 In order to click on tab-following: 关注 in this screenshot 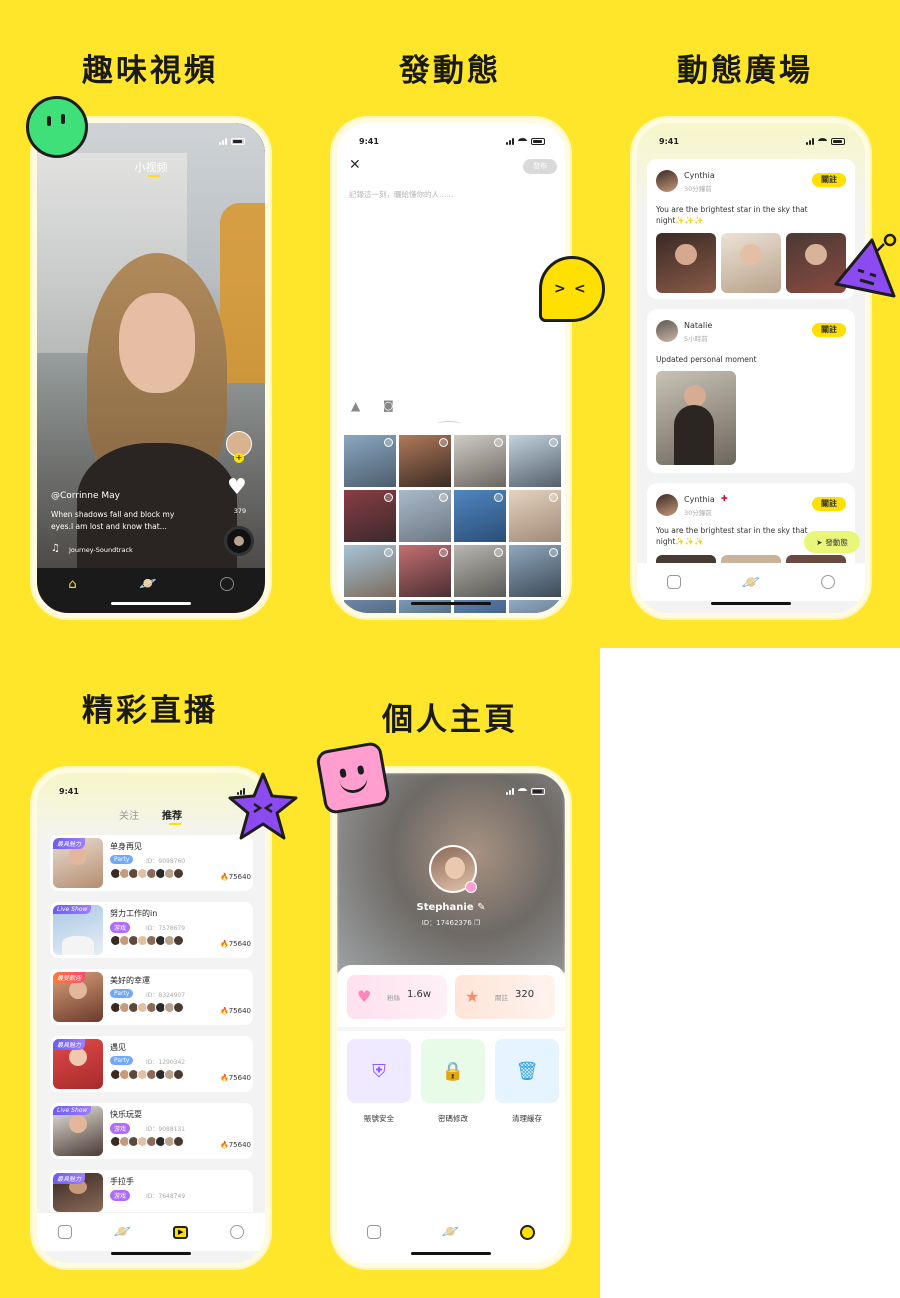, I will do `click(129, 814)`.